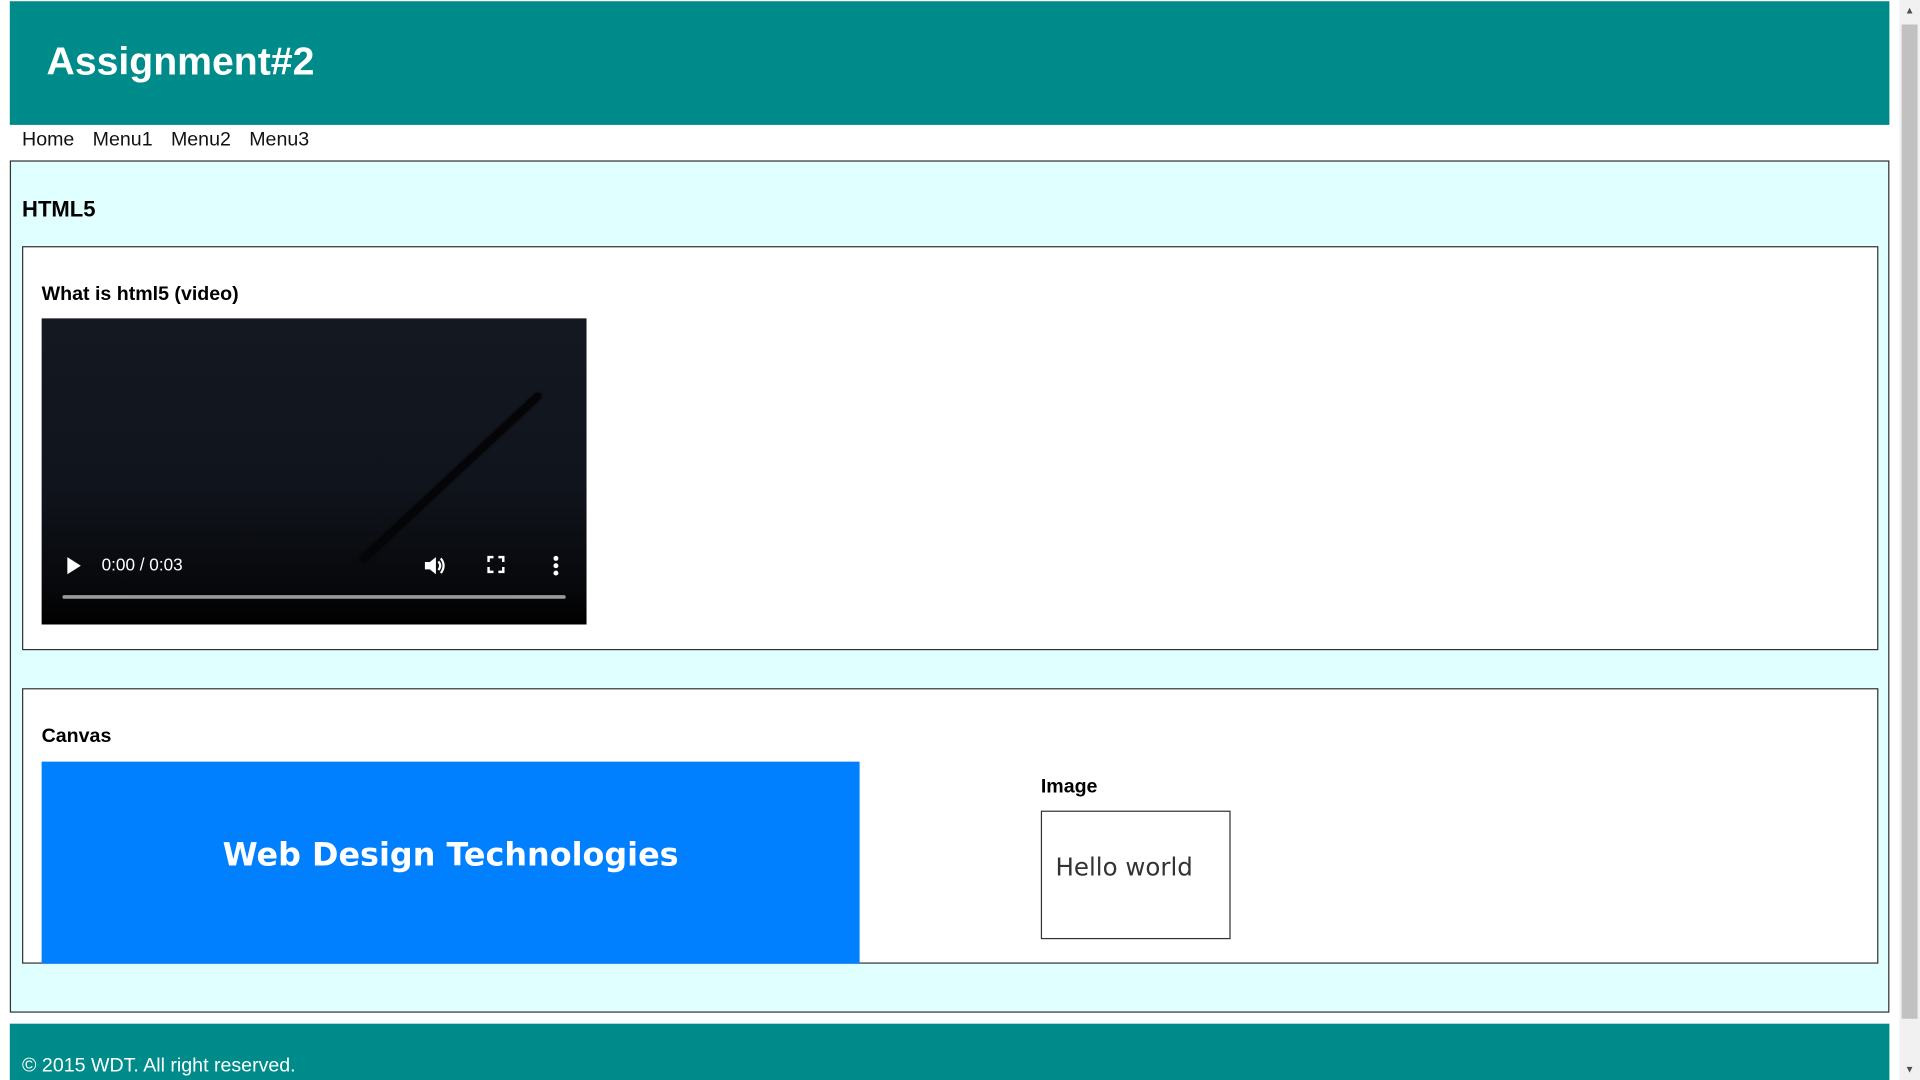 The image size is (1920, 1080). What do you see at coordinates (314, 587) in the screenshot?
I see `video-controls: 0:00 / 0:03` at bounding box center [314, 587].